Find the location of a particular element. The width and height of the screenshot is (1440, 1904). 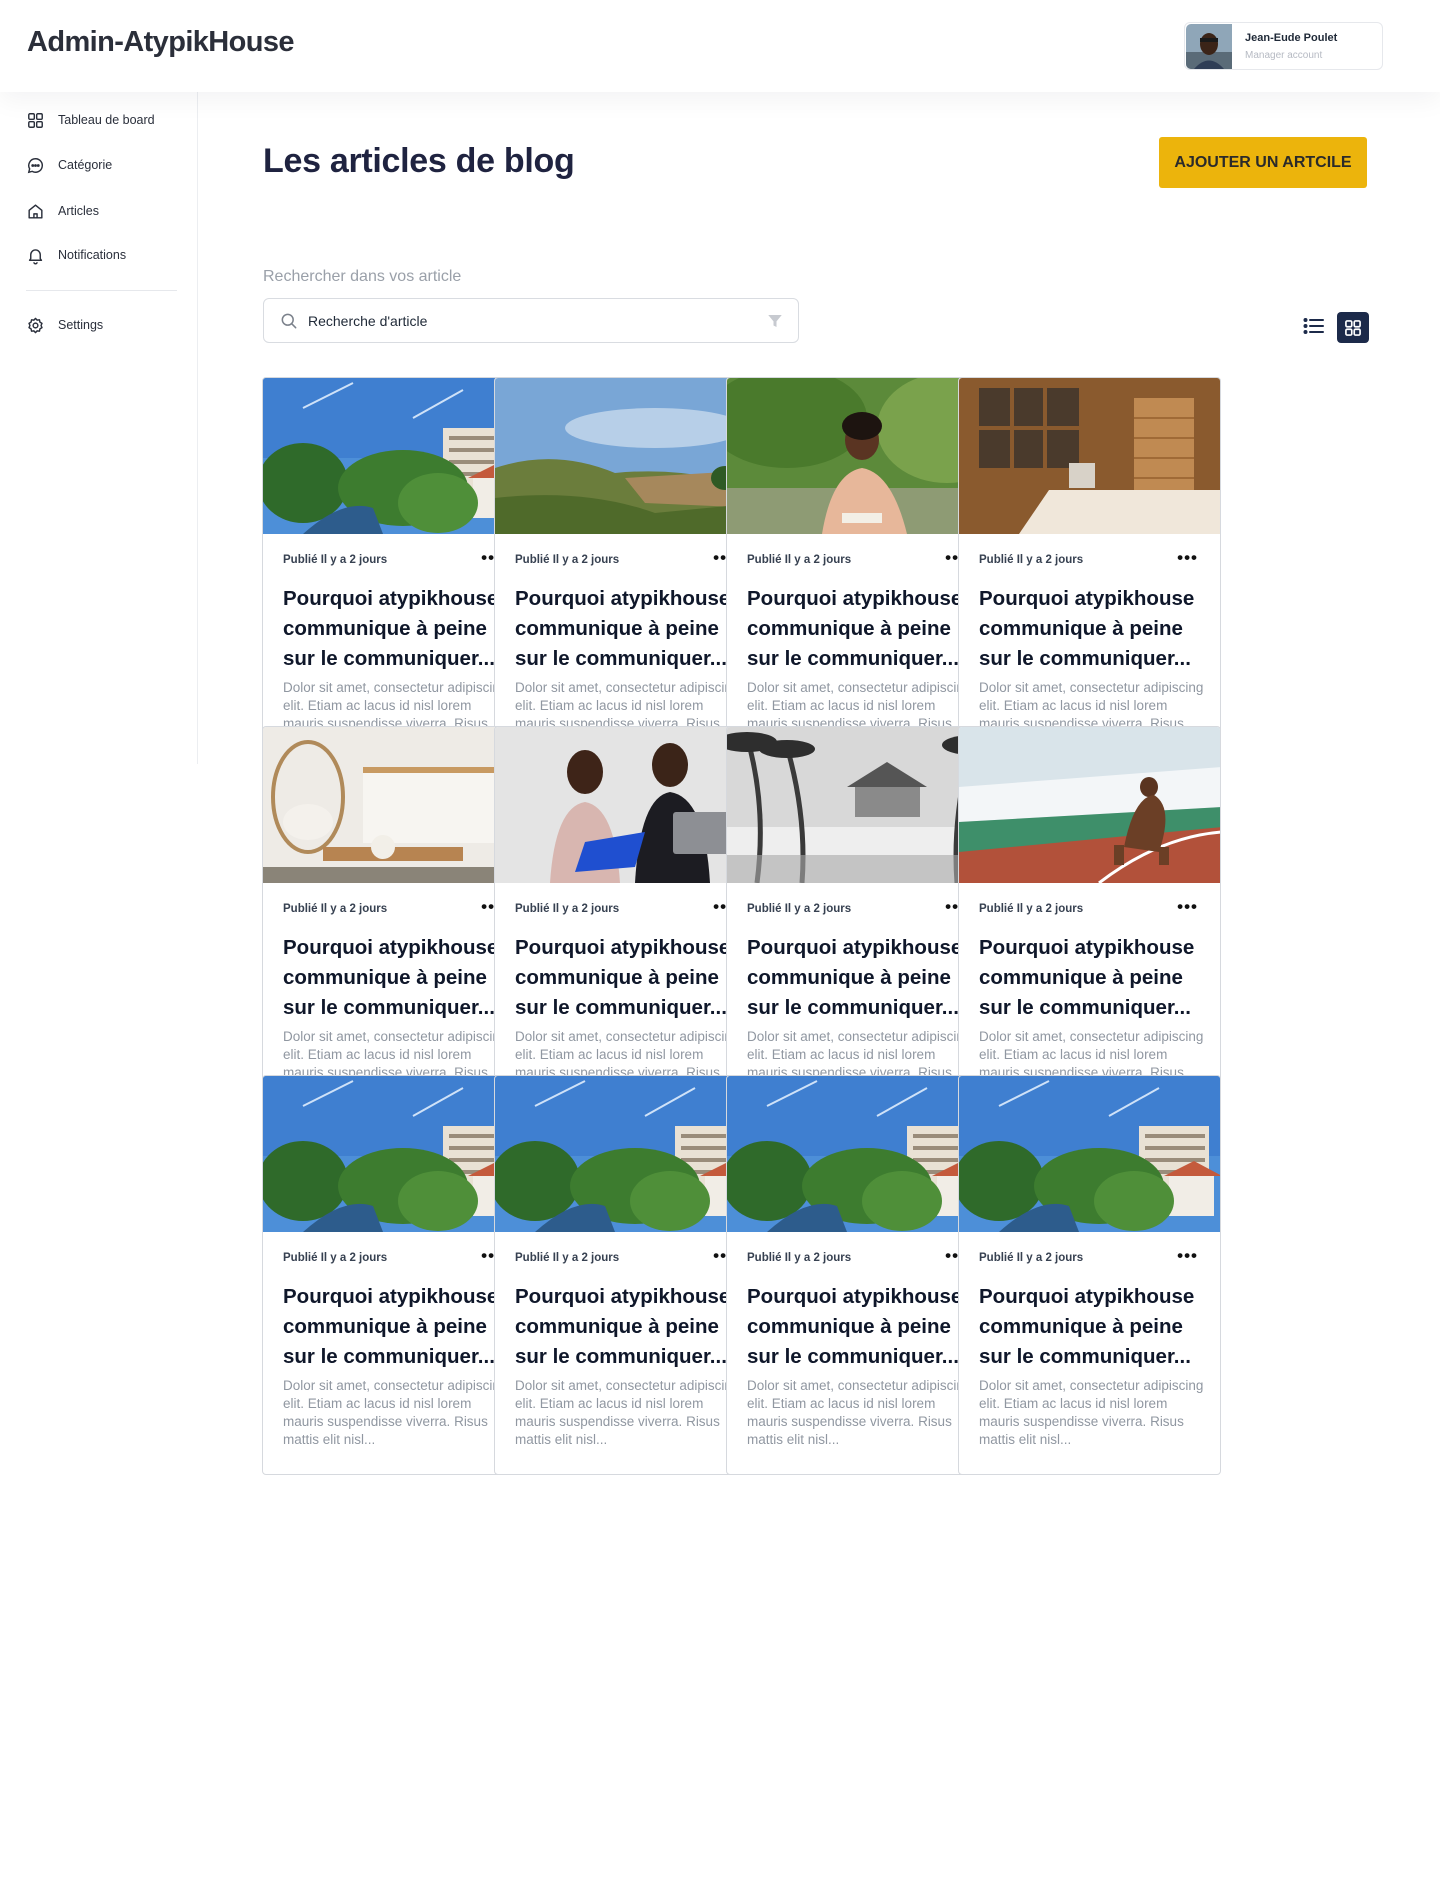

sidebar-item-label: Catégorie is located at coordinates (85, 165).